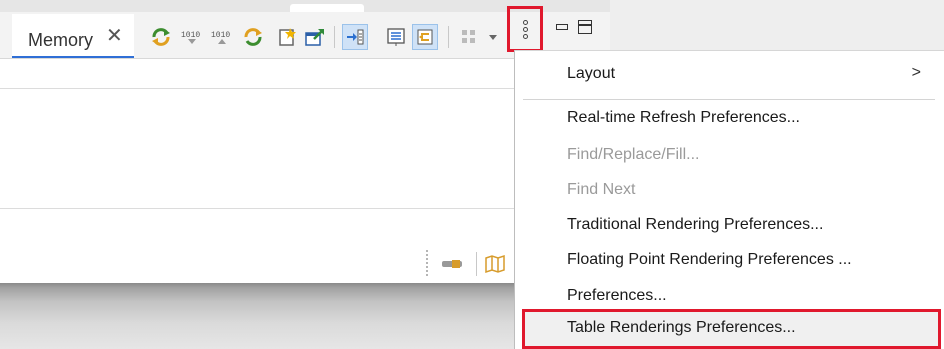 This screenshot has height=349, width=944. I want to click on toolbar-grip, so click(428, 263).